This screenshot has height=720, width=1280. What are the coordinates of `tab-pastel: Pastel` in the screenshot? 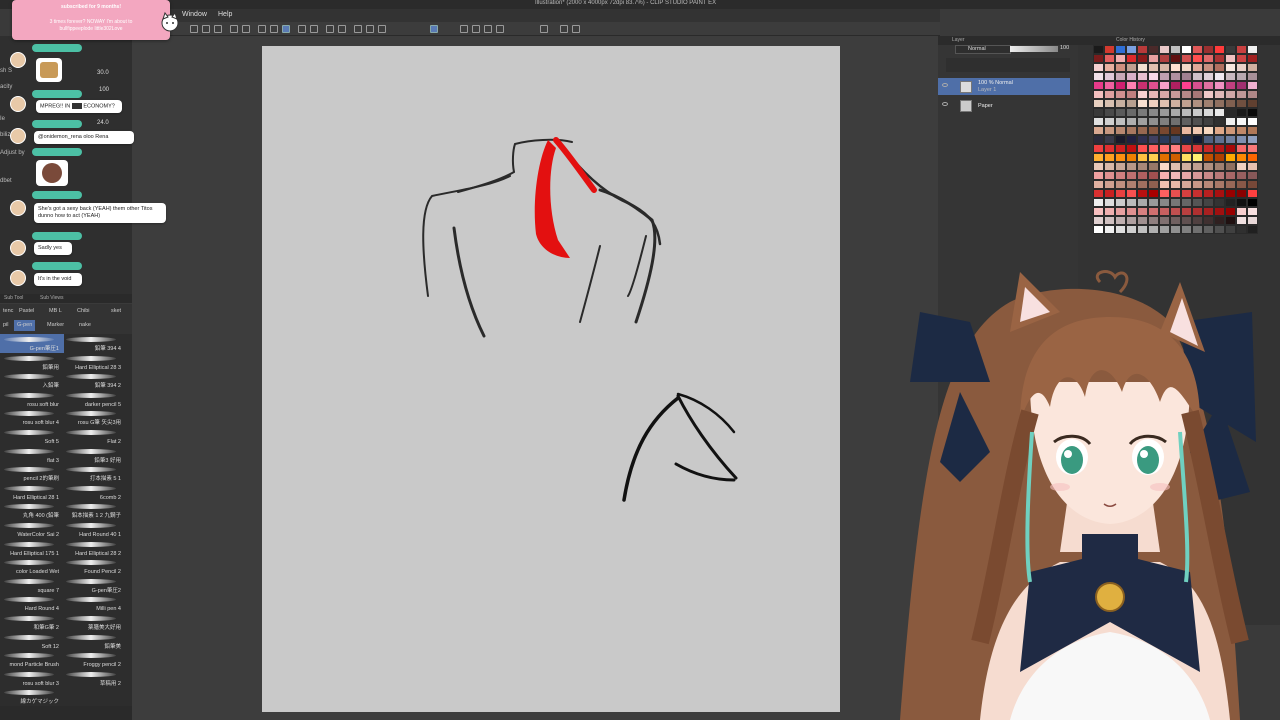 It's located at (26, 311).